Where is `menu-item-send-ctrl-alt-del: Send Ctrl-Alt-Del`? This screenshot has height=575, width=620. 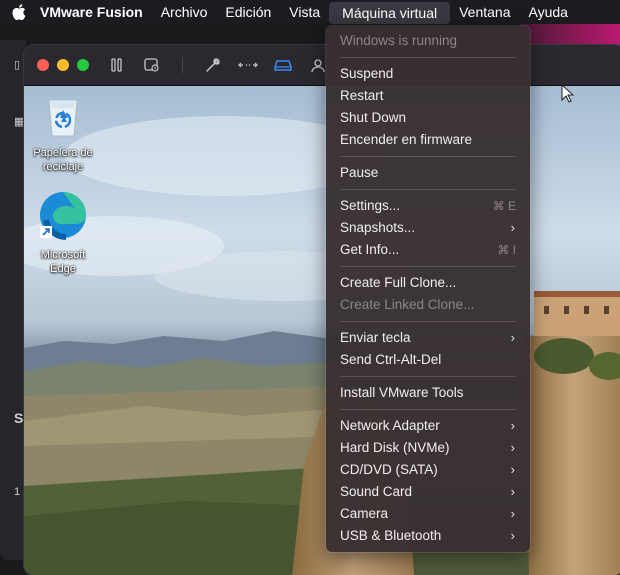 menu-item-send-ctrl-alt-del: Send Ctrl-Alt-Del is located at coordinates (428, 360).